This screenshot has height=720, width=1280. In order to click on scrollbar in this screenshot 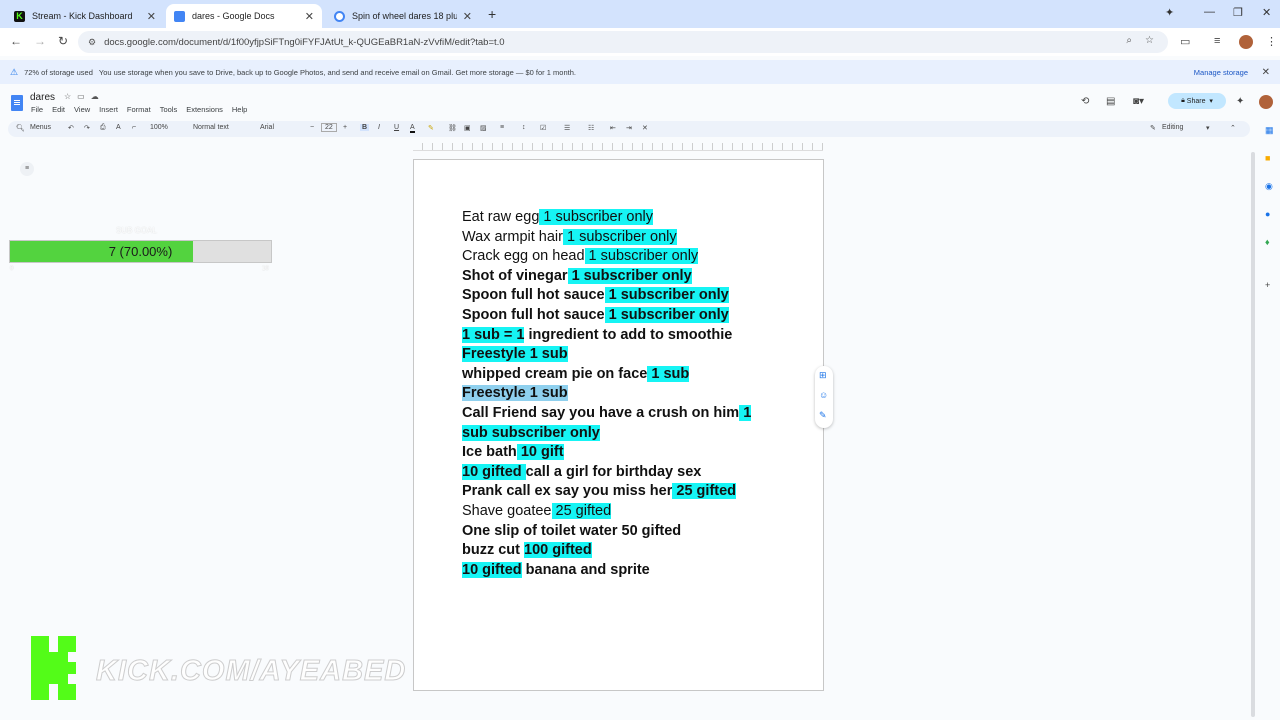, I will do `click(1253, 434)`.